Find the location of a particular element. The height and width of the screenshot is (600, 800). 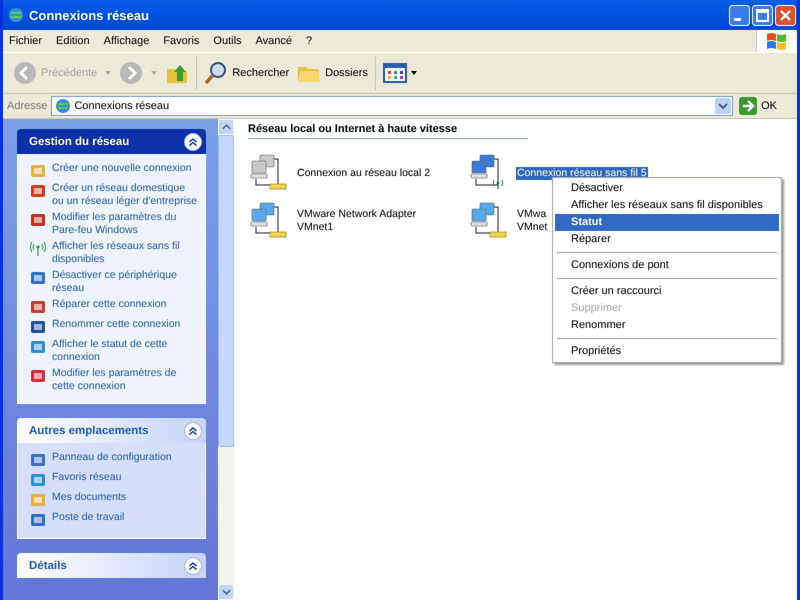

group-header: Réseau local ou Internet à haute vitesse is located at coordinates (388, 131).